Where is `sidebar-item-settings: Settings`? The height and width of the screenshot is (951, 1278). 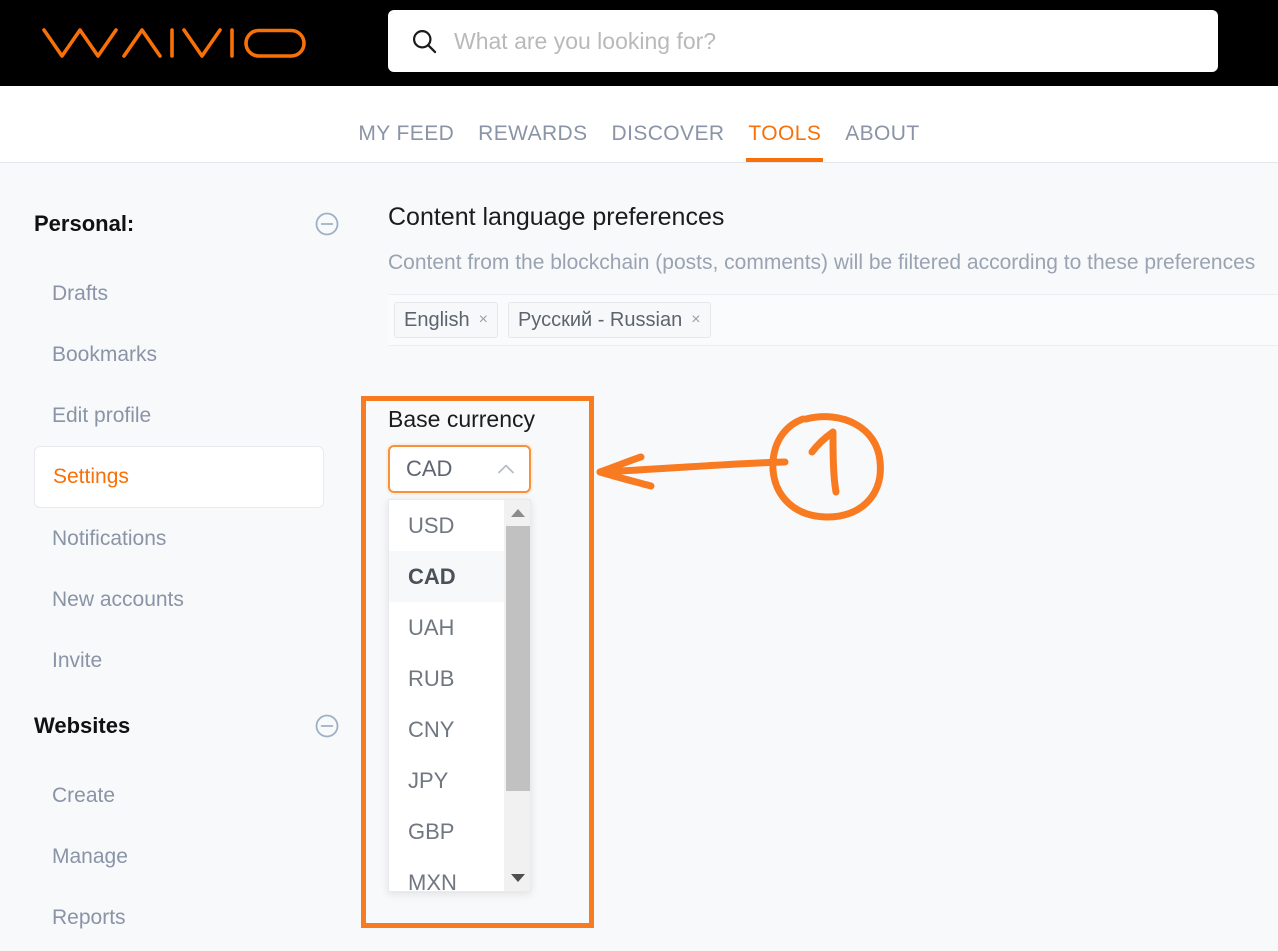
sidebar-item-settings: Settings is located at coordinates (179, 477).